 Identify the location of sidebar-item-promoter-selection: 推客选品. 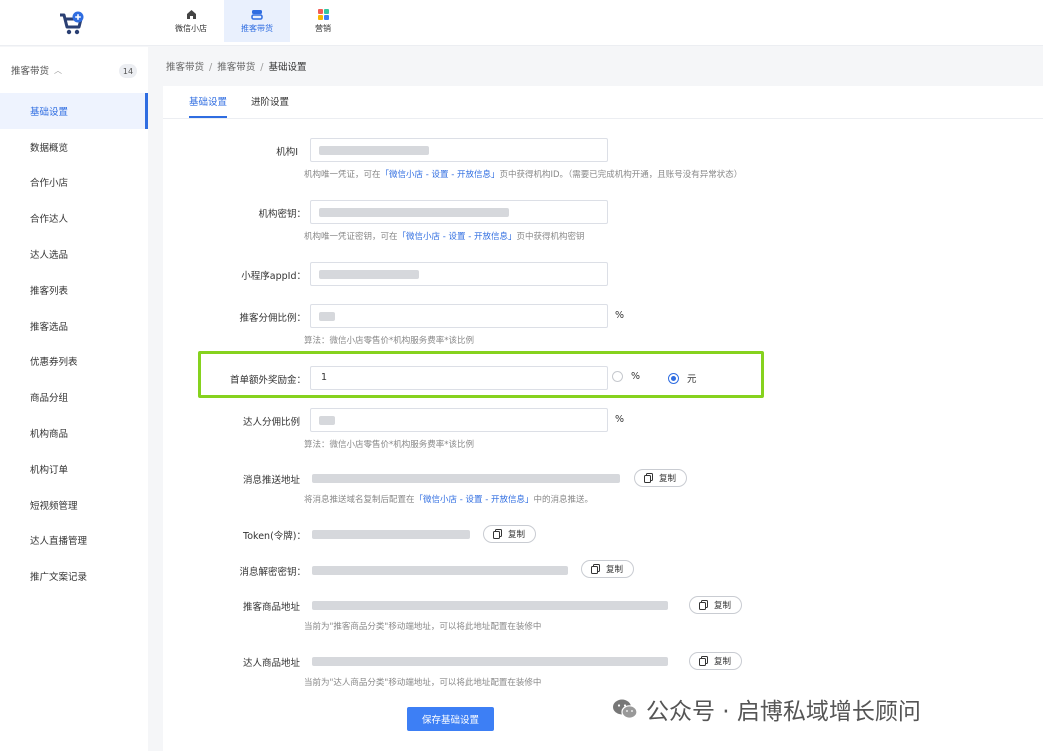
(74, 326).